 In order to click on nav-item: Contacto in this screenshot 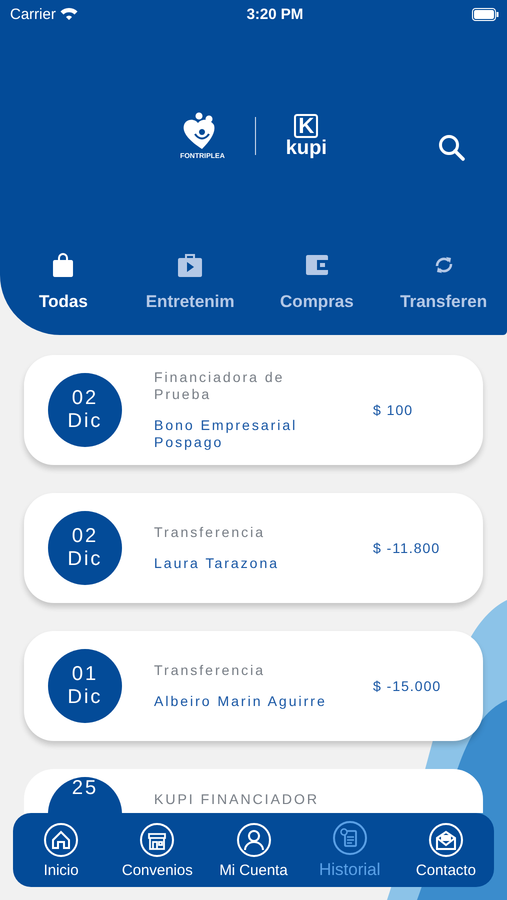, I will do `click(446, 850)`.